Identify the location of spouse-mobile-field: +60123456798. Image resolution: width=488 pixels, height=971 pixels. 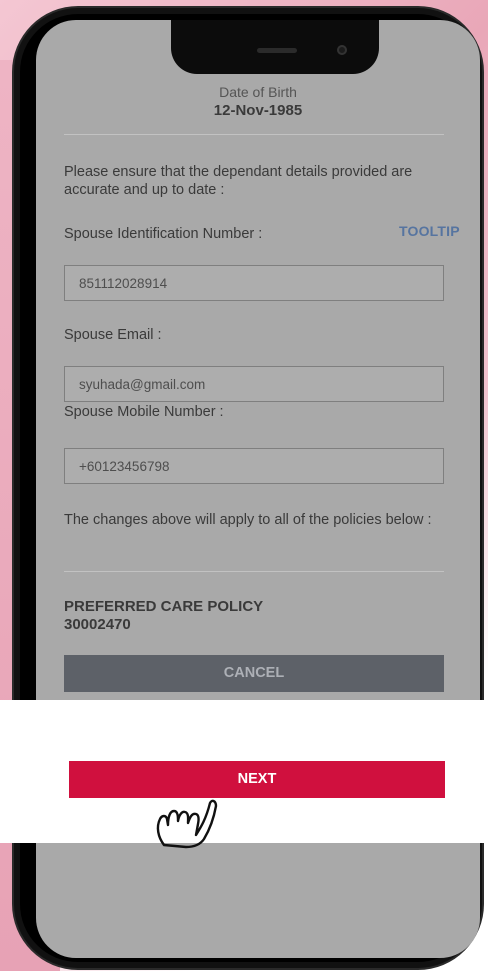
(254, 466).